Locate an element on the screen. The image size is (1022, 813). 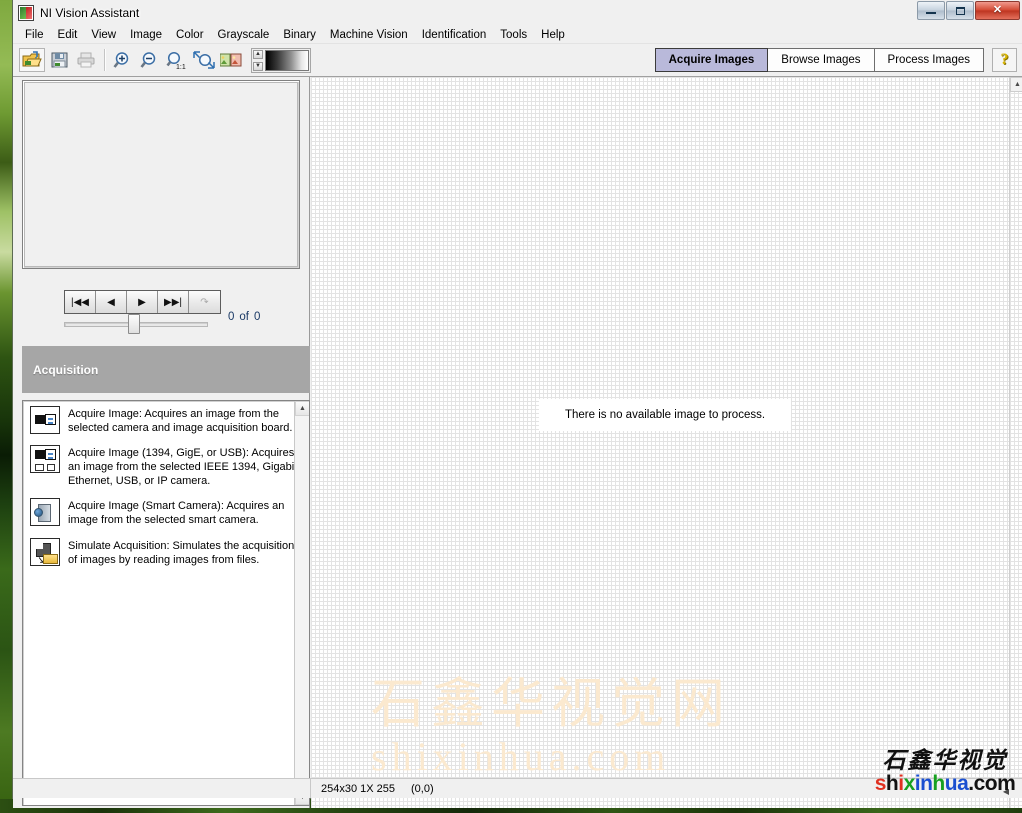
canvas-scroll-up-arrow: ▲ is located at coordinates (1016, 84).